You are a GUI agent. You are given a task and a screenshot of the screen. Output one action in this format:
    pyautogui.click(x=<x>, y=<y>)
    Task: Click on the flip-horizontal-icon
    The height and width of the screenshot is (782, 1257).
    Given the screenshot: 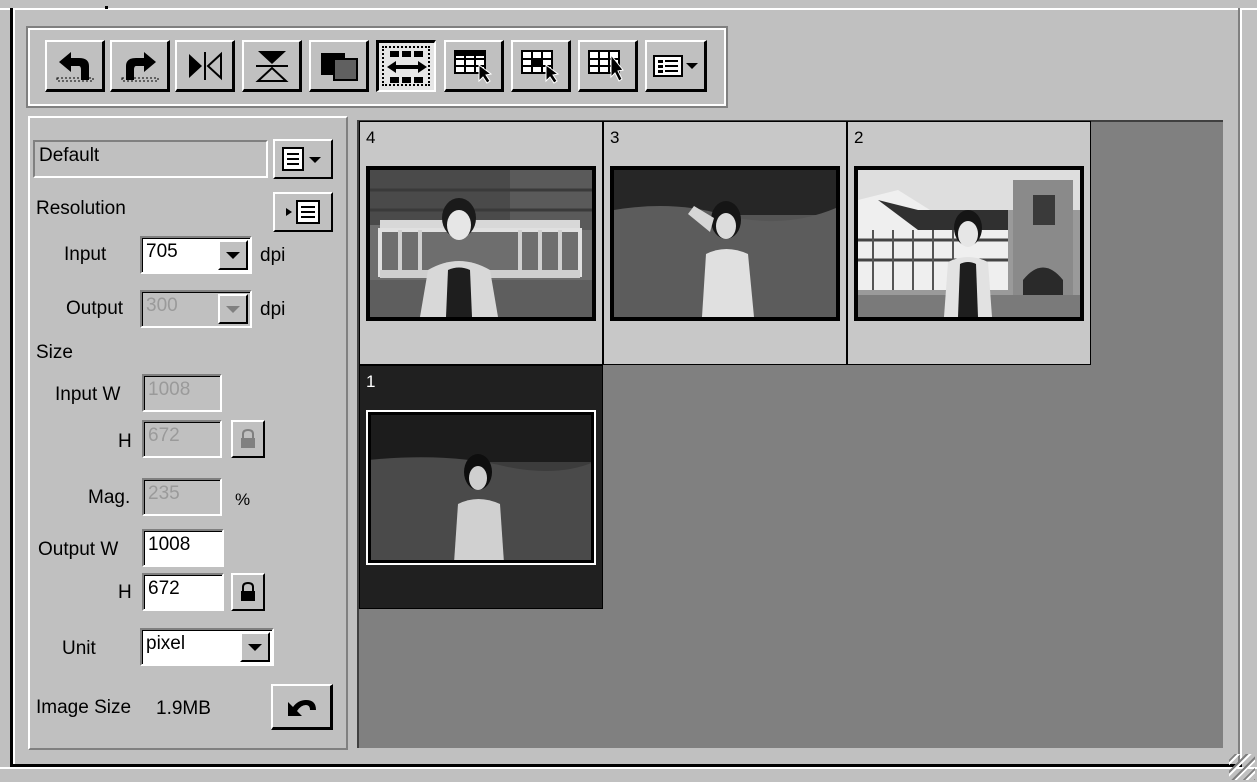 What is the action you would take?
    pyautogui.click(x=205, y=65)
    